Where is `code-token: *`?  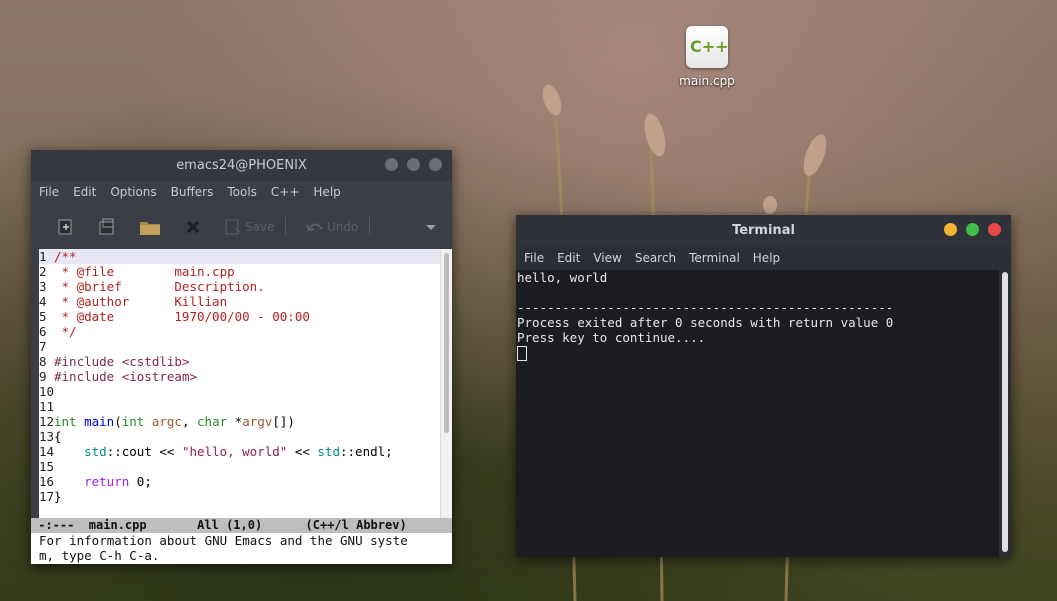
code-token: * is located at coordinates (235, 421).